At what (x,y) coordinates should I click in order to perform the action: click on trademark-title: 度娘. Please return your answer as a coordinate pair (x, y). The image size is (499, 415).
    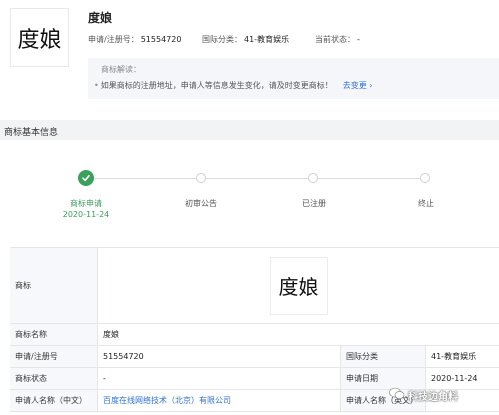
    Looking at the image, I should click on (100, 18).